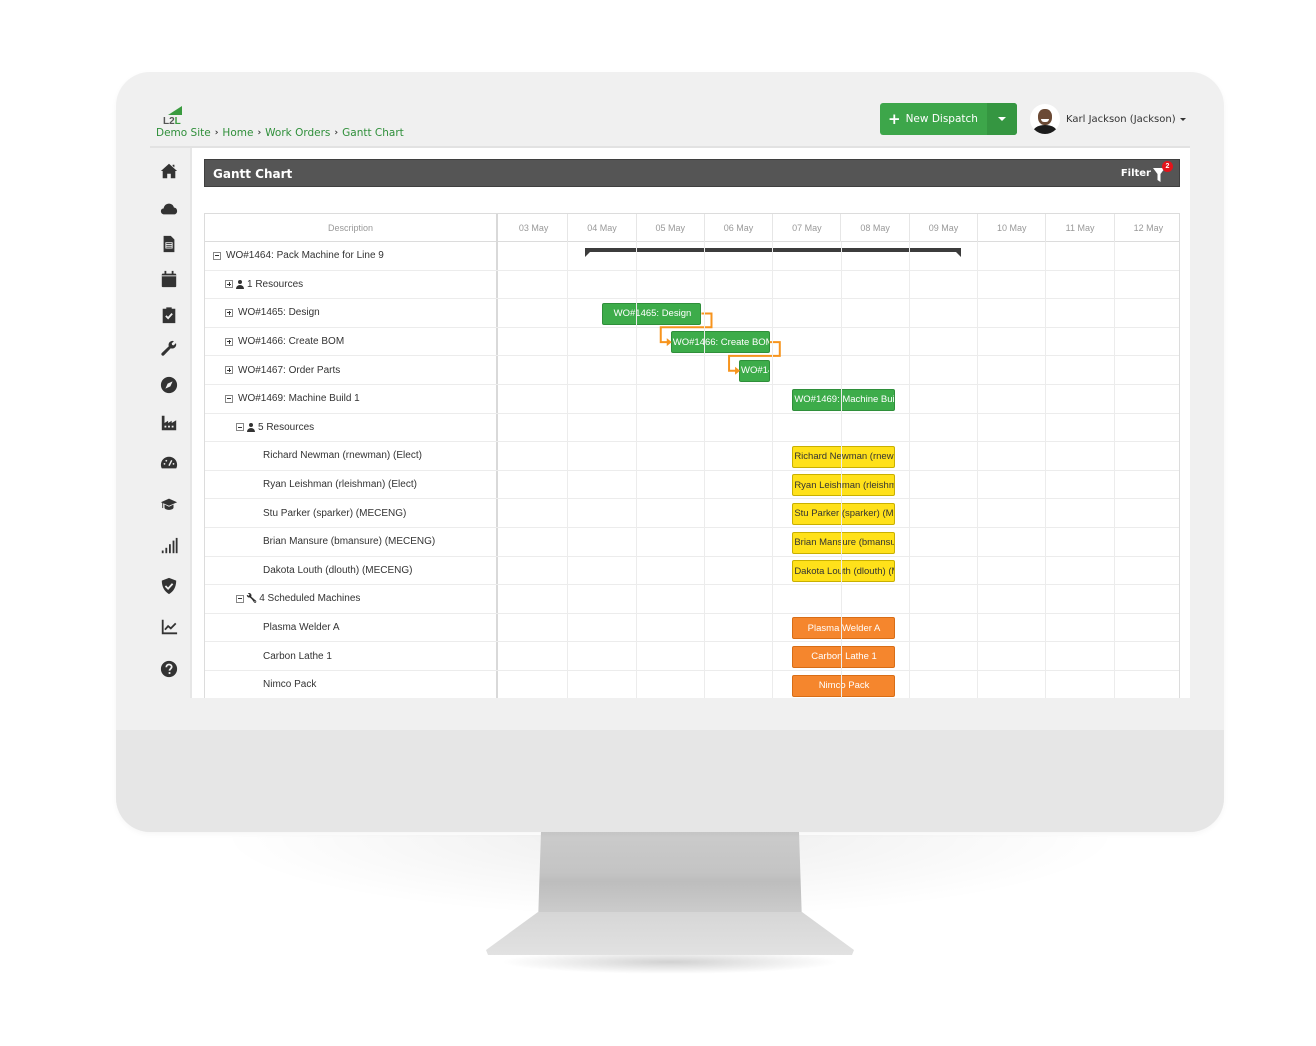 The height and width of the screenshot is (1046, 1316). Describe the element at coordinates (843, 571) in the screenshot. I see `resource-bar: Dakota Louth (dlouth) (MECENG)` at that location.